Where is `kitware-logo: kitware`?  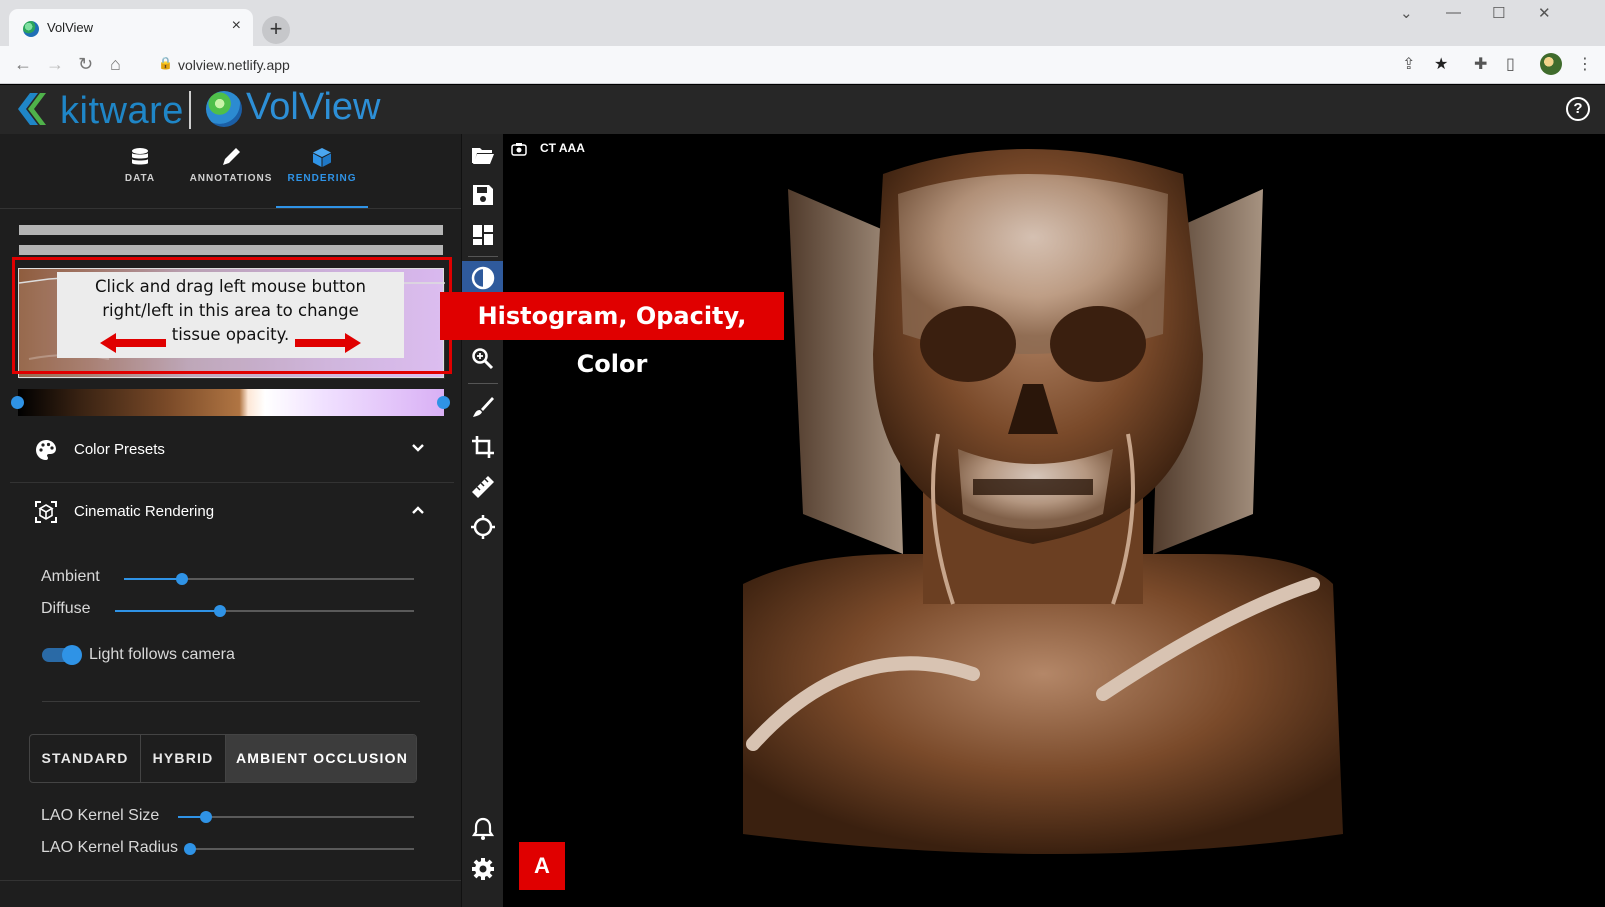 kitware-logo: kitware is located at coordinates (99, 110).